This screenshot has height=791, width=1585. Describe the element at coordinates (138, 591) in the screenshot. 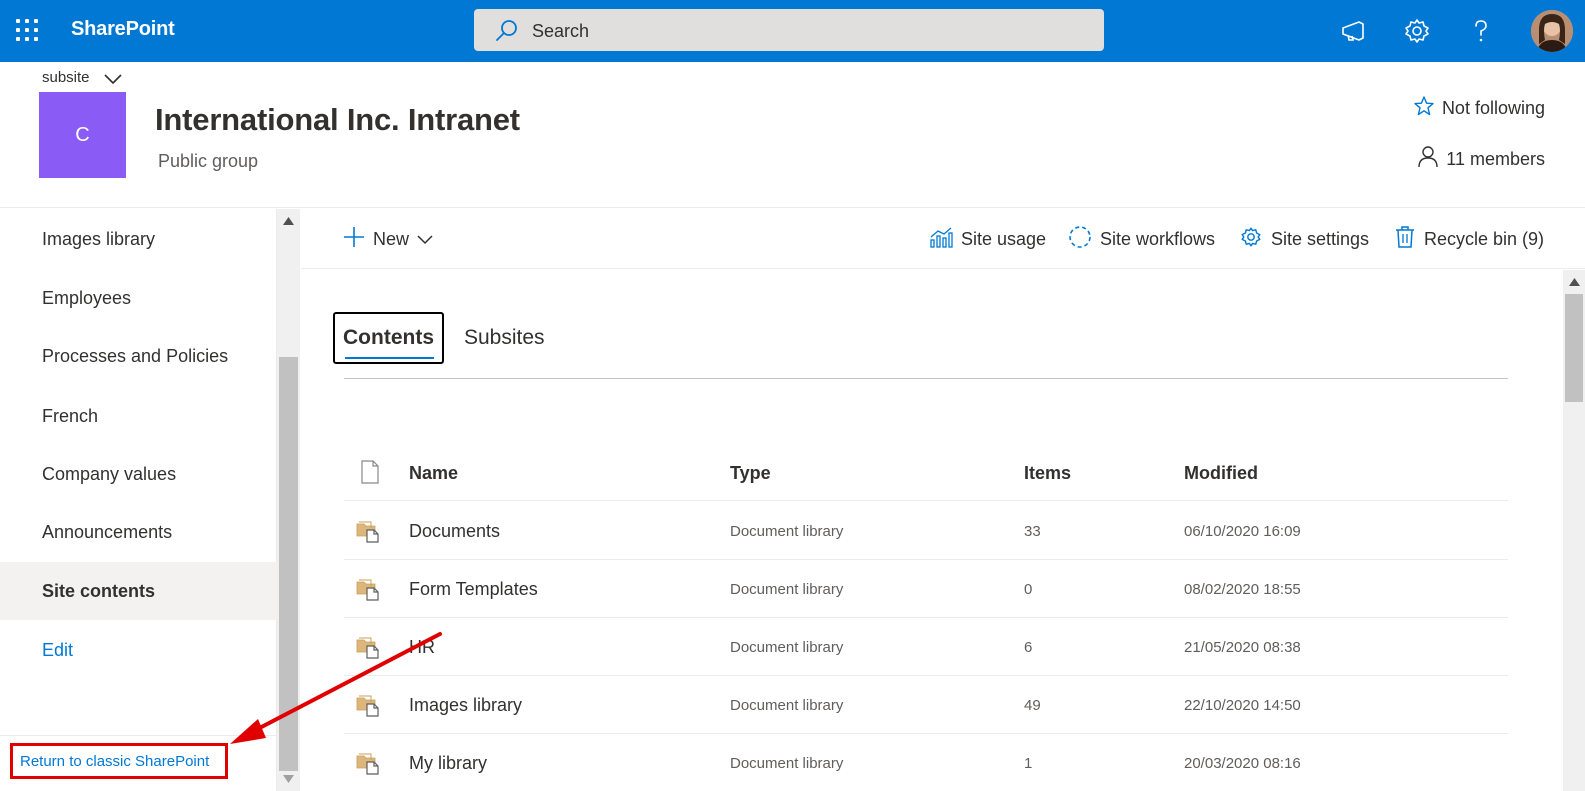

I see `nav-item-site-contents: Site contents` at that location.